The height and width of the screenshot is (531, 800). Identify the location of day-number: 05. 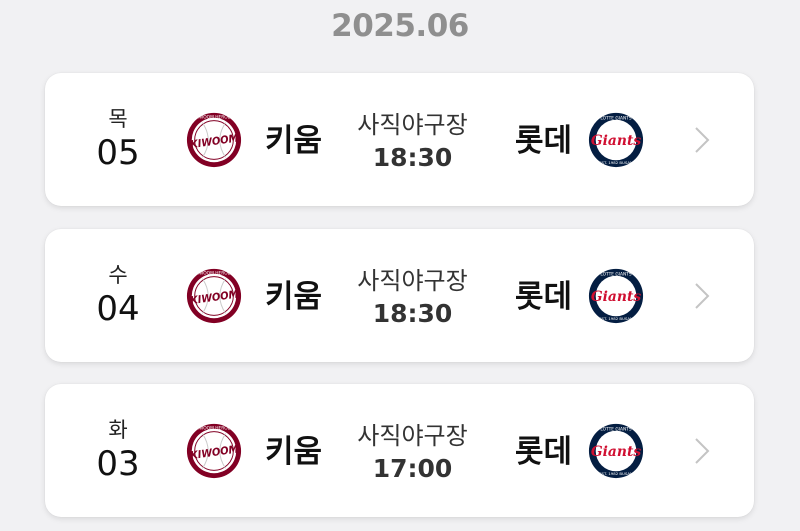
(118, 153).